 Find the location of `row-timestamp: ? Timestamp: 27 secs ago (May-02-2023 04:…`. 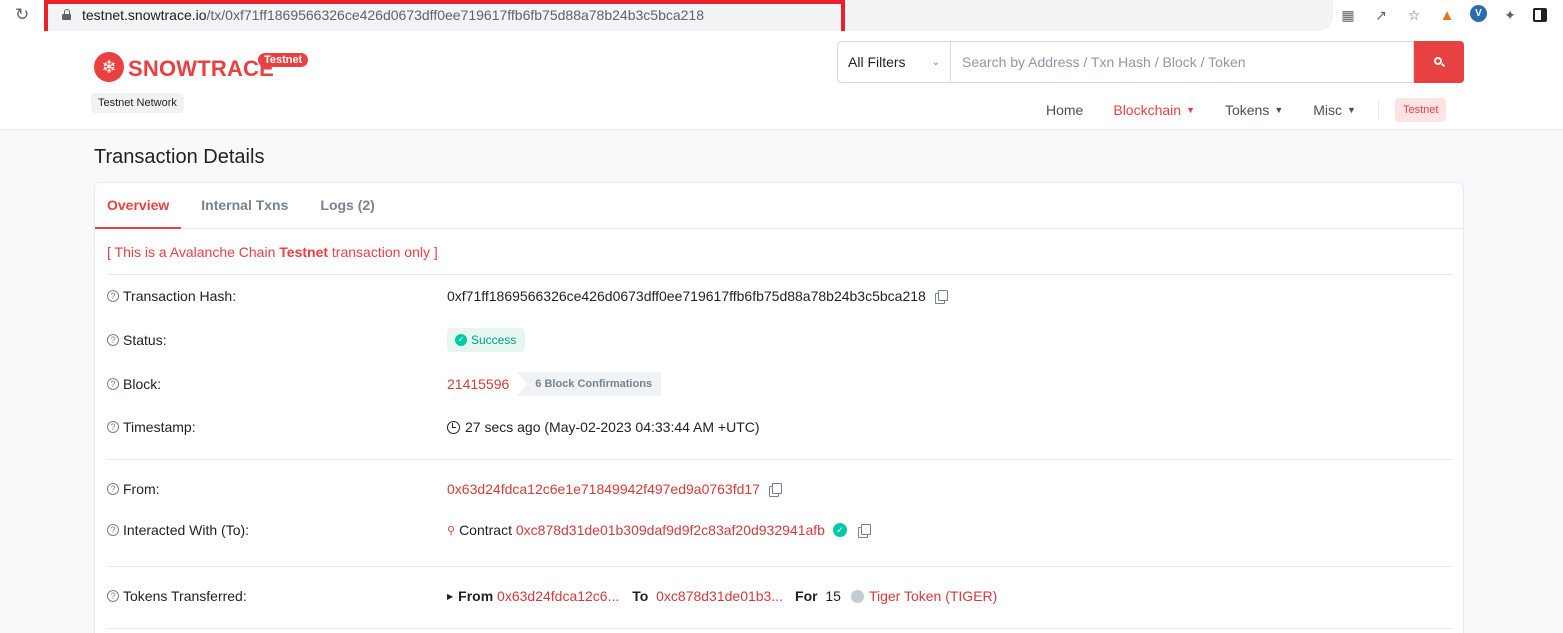

row-timestamp: ? Timestamp: 27 secs ago (May-02-2023 04:… is located at coordinates (779, 427).